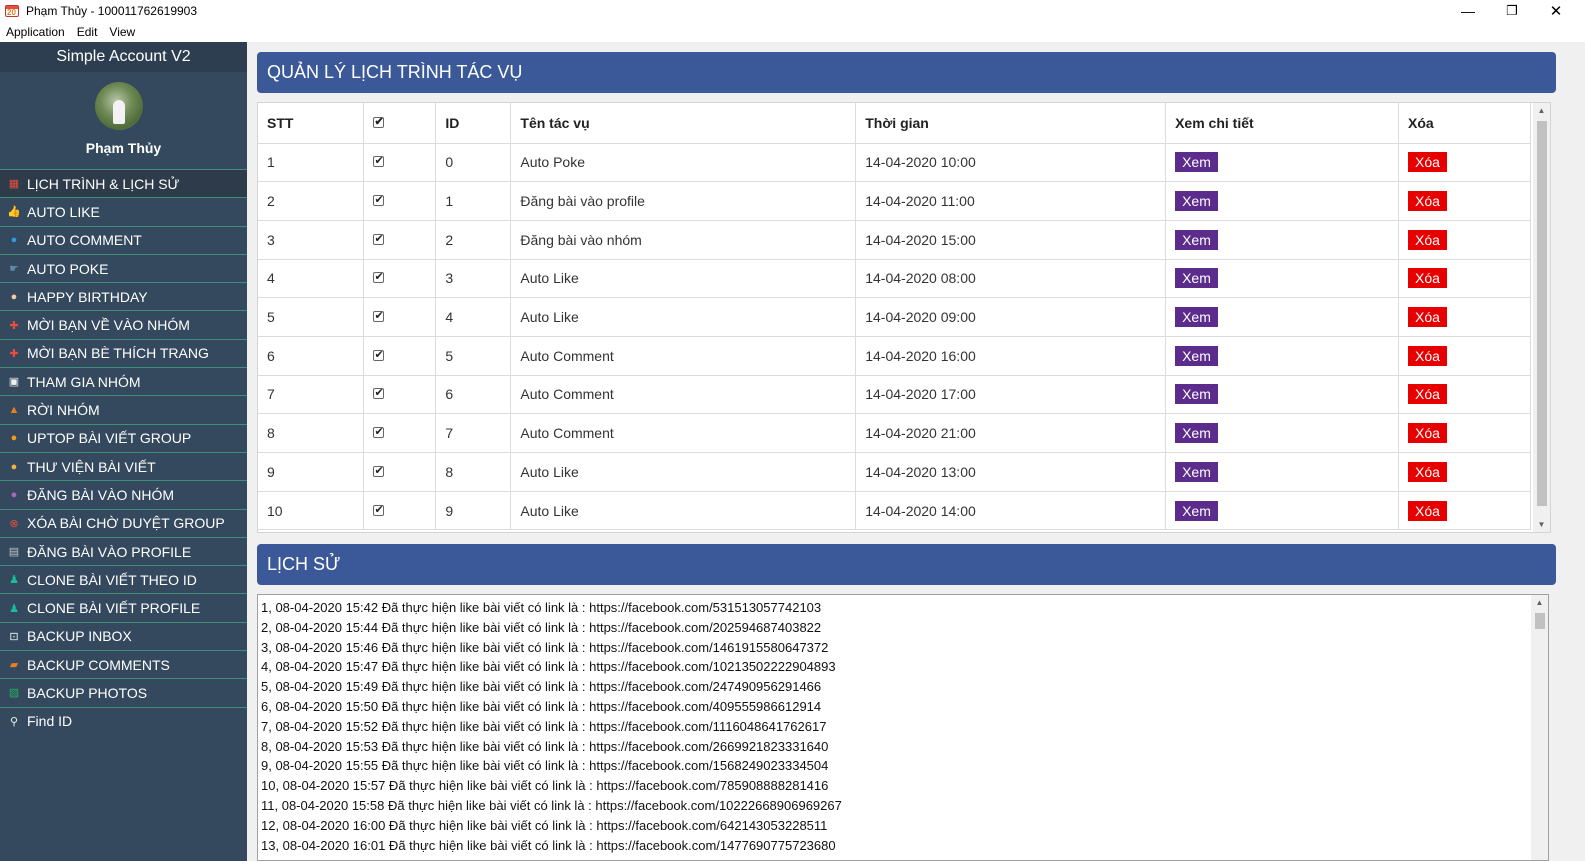 The image size is (1585, 861). What do you see at coordinates (87, 296) in the screenshot?
I see `sidebar-item-label: HAPPY BIRTHDAY` at bounding box center [87, 296].